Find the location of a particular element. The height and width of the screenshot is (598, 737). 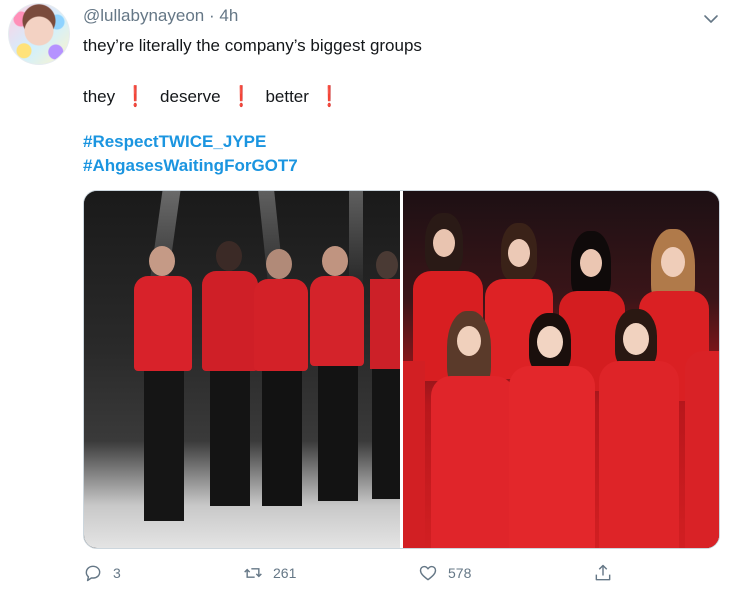

retweet-button: 261 is located at coordinates (269, 573).